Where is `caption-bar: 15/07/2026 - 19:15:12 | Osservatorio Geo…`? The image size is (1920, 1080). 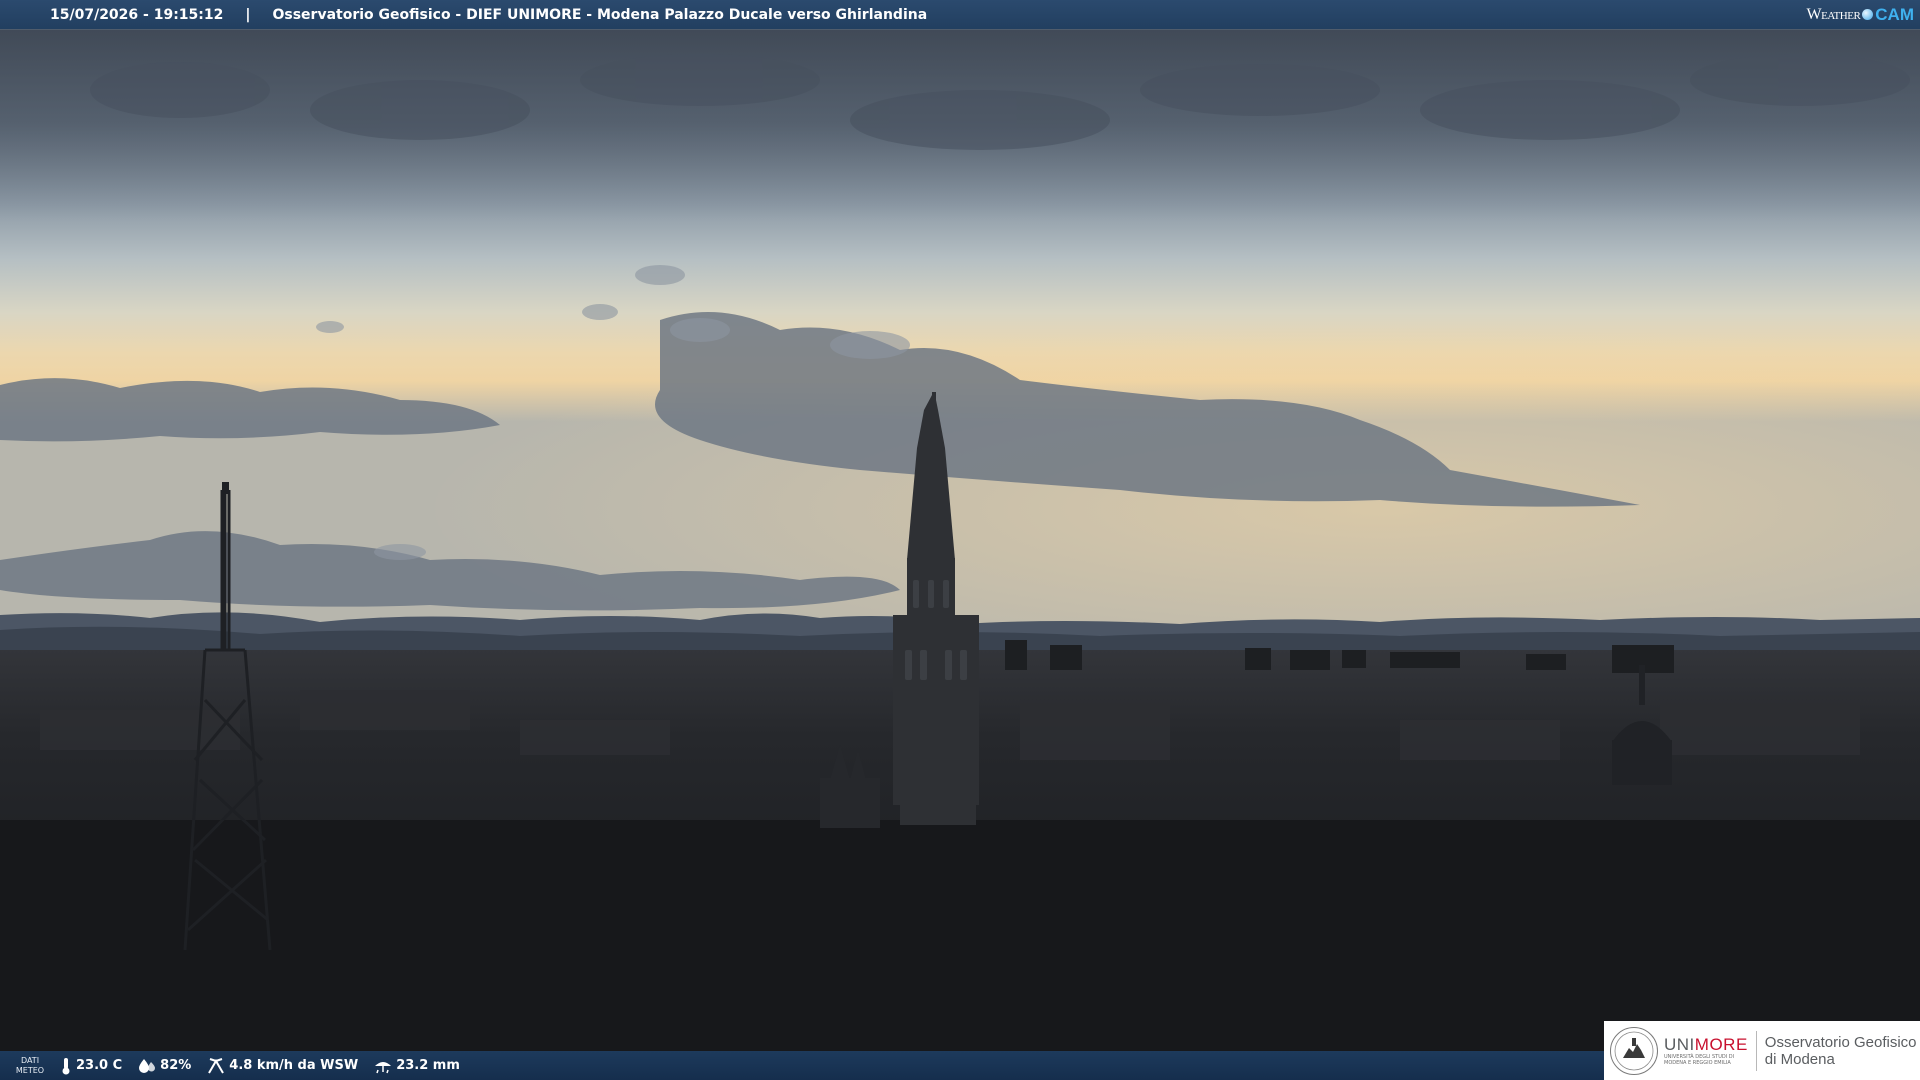 caption-bar: 15/07/2026 - 19:15:12 | Osservatorio Geo… is located at coordinates (960, 14).